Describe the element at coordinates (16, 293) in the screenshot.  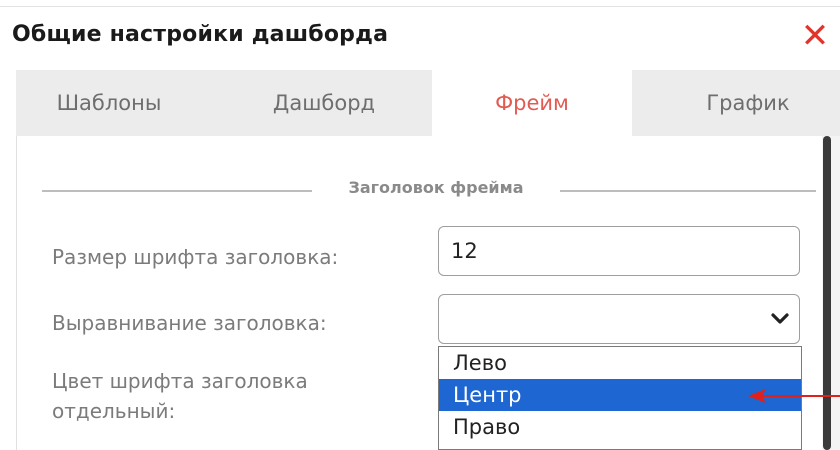
I see `panel-border` at that location.